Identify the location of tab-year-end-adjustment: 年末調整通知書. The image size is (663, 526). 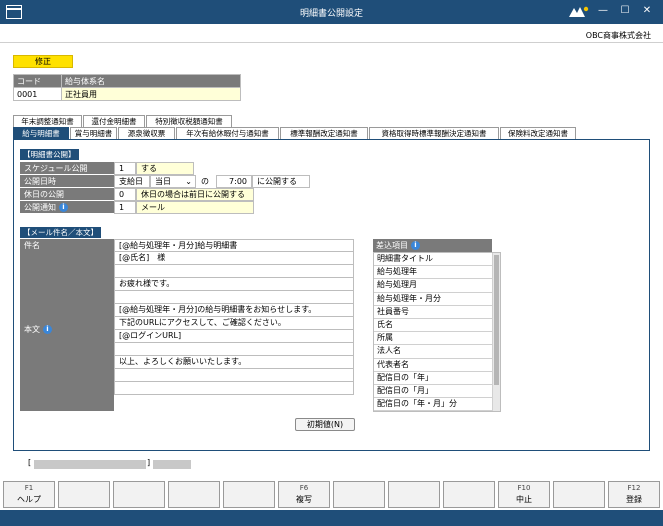
(47, 121).